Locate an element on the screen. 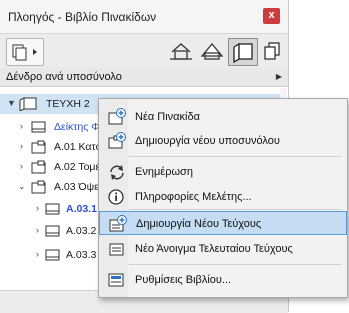 This screenshot has height=313, width=349. reopen-issue-icon is located at coordinates (116, 249).